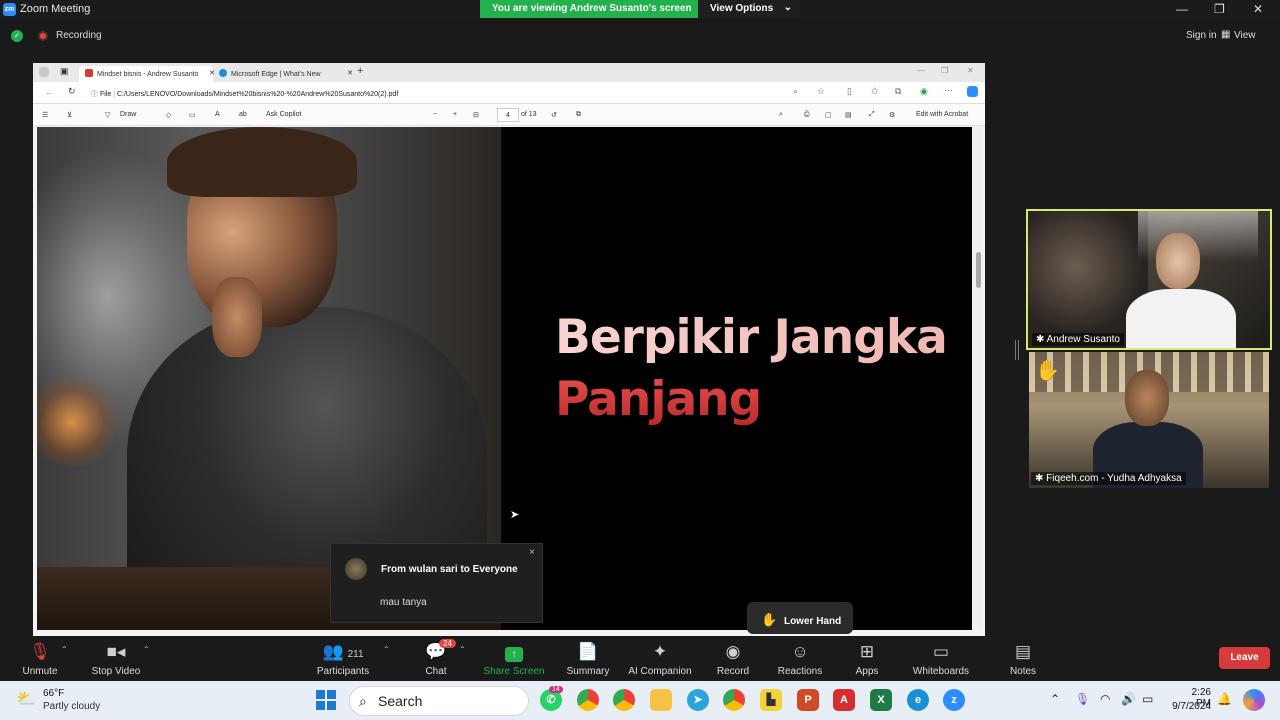  What do you see at coordinates (660, 651) in the screenshot?
I see `sparkle-icon: ✦` at bounding box center [660, 651].